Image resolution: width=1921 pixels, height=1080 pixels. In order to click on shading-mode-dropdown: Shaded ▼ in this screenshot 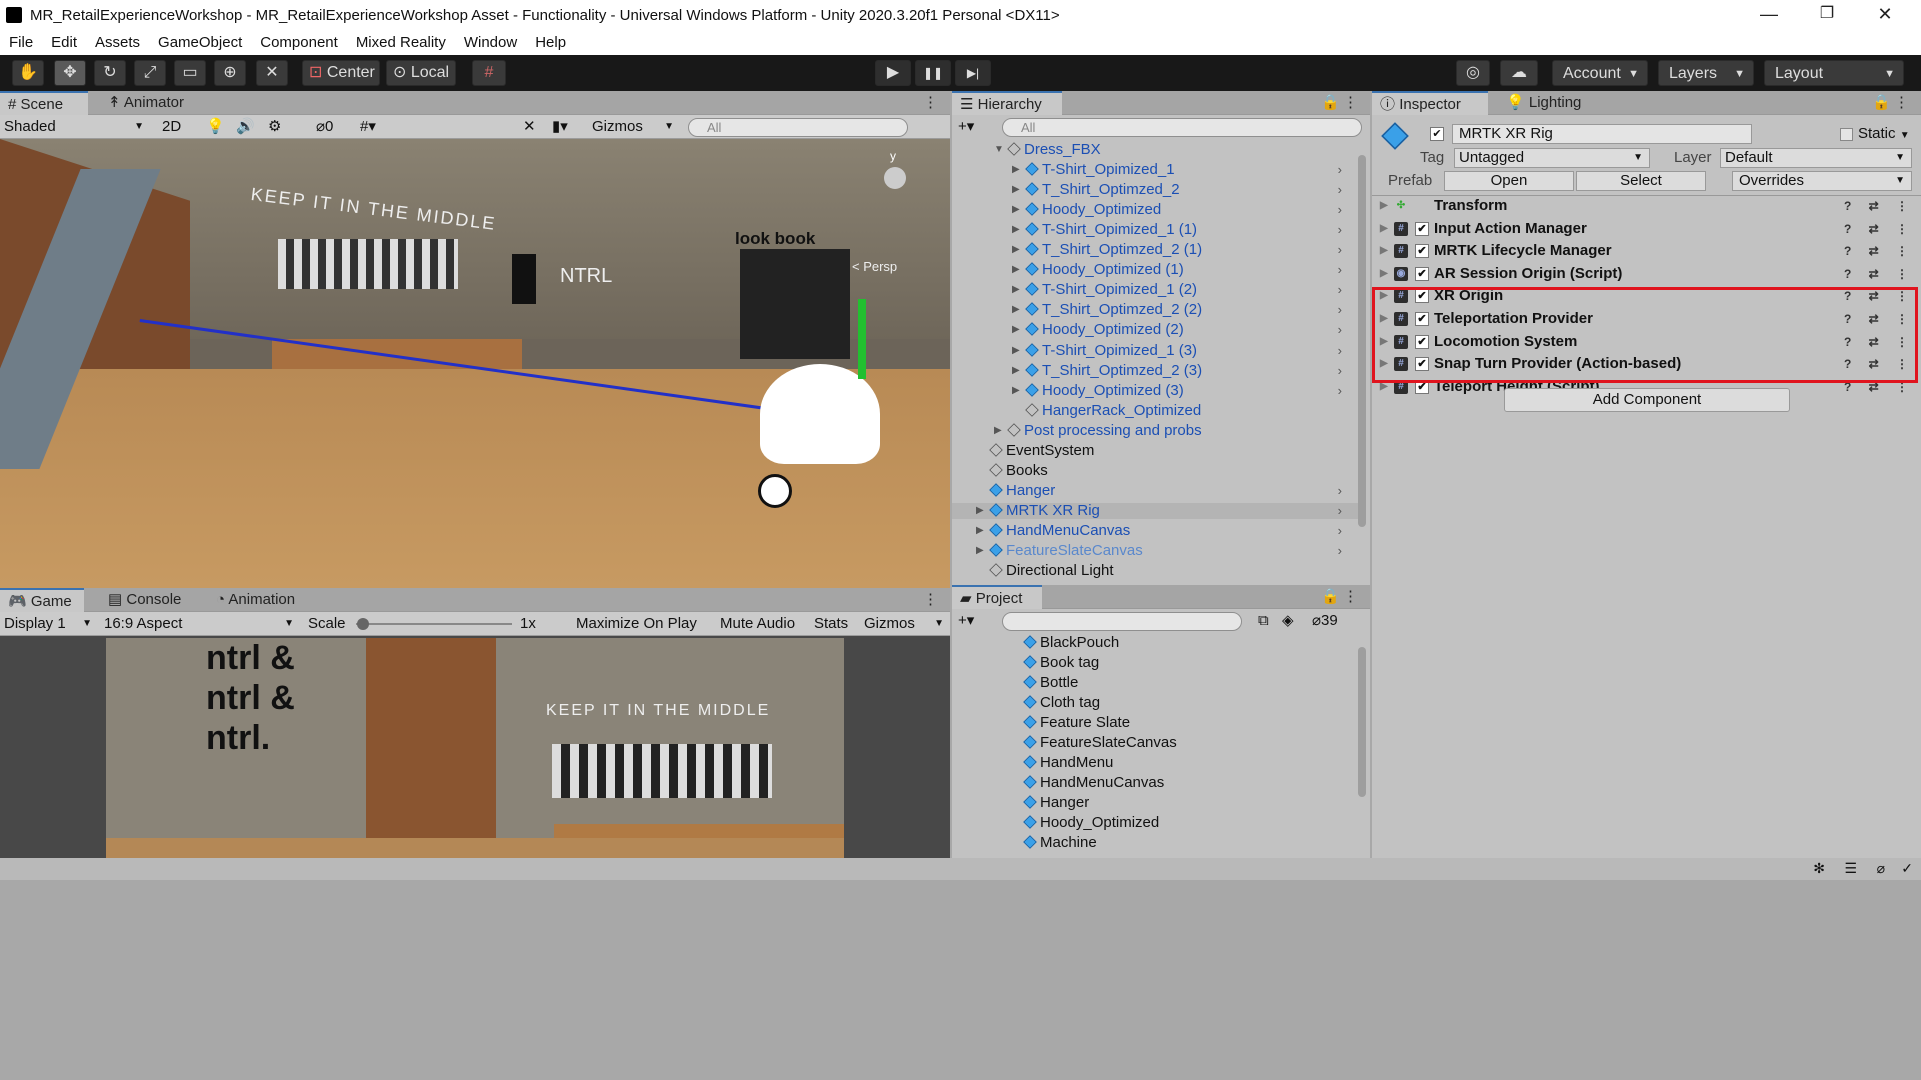, I will do `click(76, 127)`.